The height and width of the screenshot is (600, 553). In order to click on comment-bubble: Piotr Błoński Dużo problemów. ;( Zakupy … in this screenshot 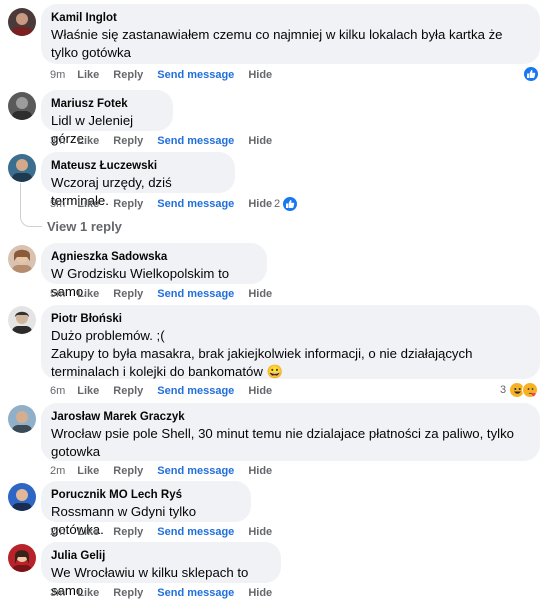, I will do `click(290, 342)`.